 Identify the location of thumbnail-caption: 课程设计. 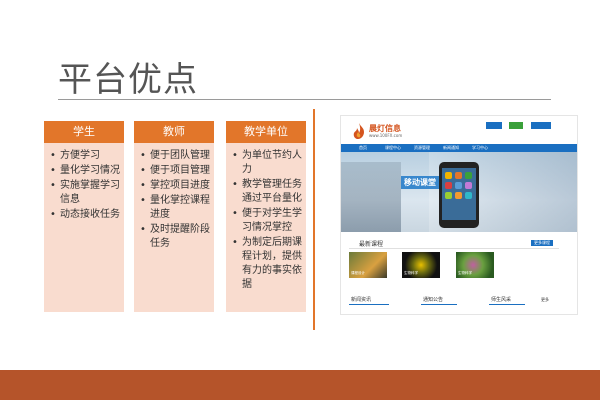
(358, 273).